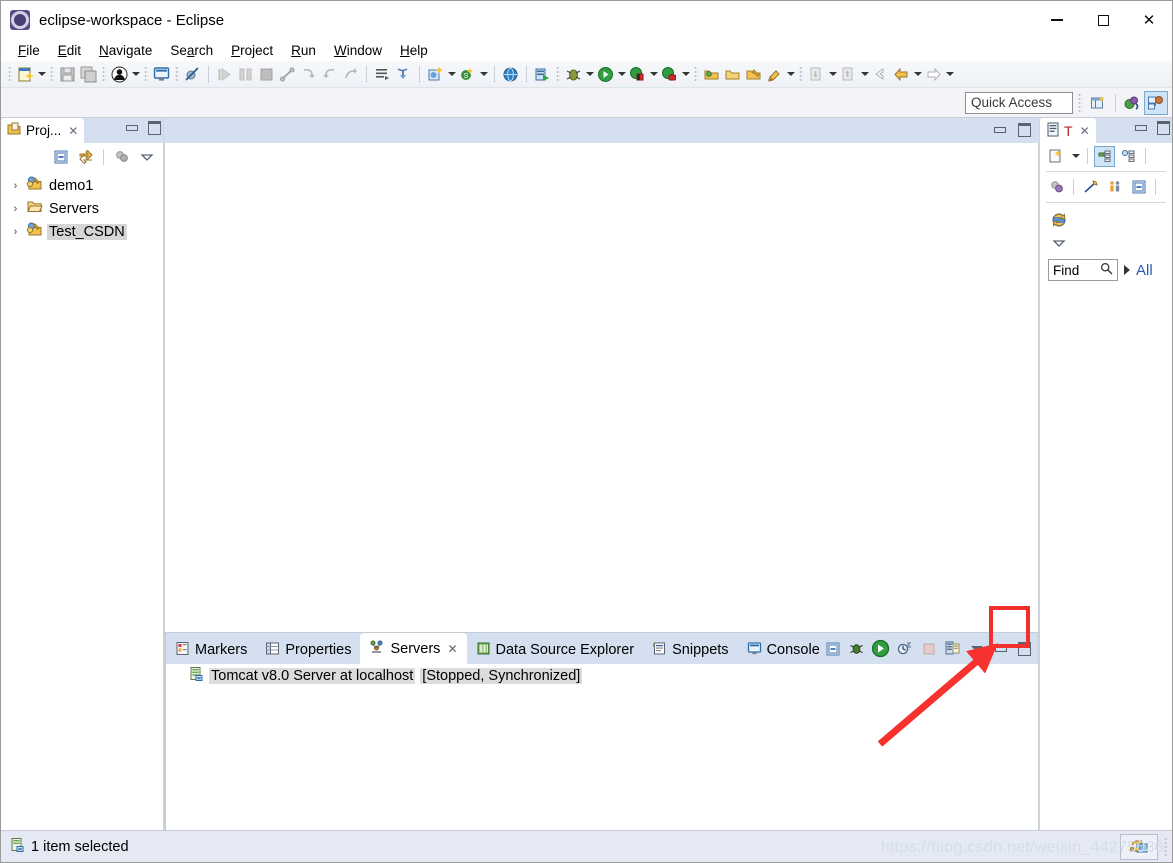 This screenshot has width=1173, height=863. Describe the element at coordinates (510, 74) in the screenshot. I see `open-web-browser-icon` at that location.